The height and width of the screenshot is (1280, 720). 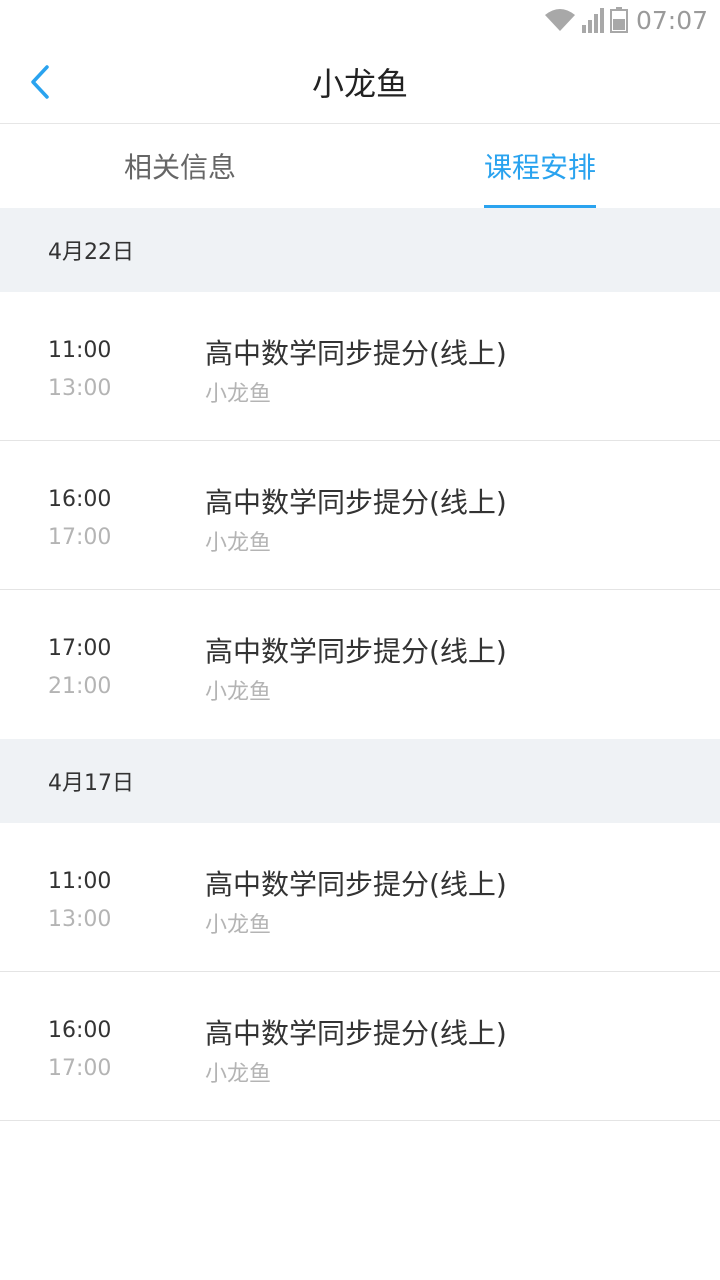 I want to click on status-time: 07:07, so click(x=671, y=20).